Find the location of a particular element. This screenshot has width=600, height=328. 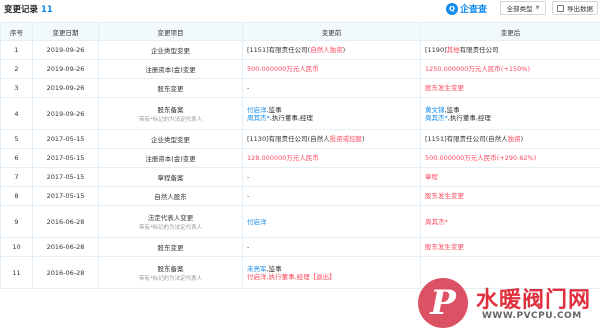

cell-after: 章程 is located at coordinates (510, 177).